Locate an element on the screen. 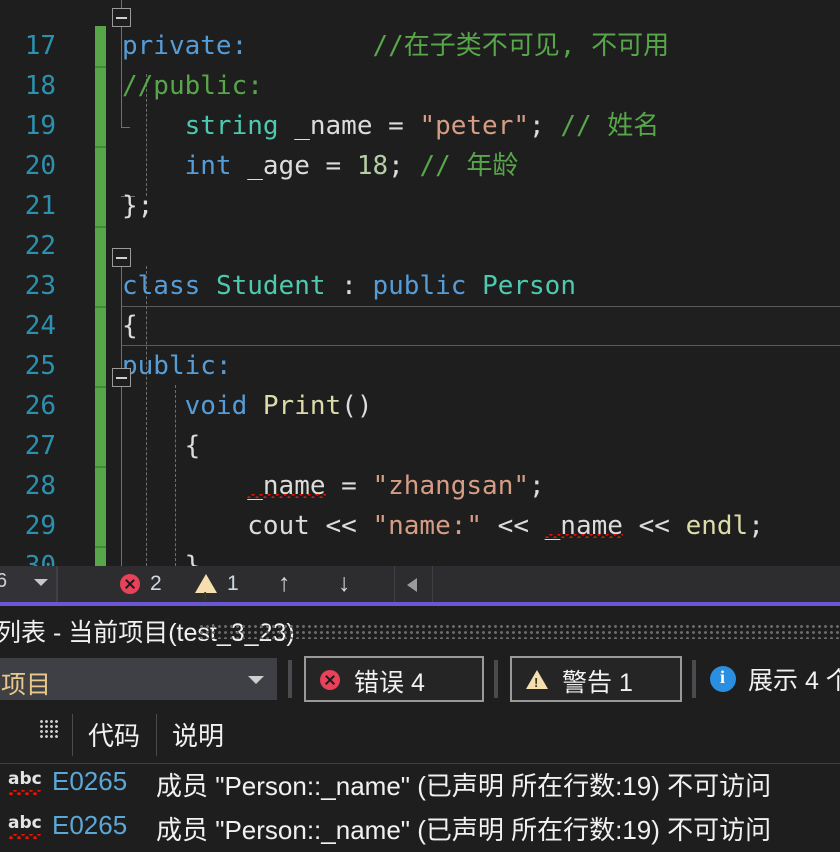  code-text: _name = "zhangsan"; is located at coordinates (333, 486).